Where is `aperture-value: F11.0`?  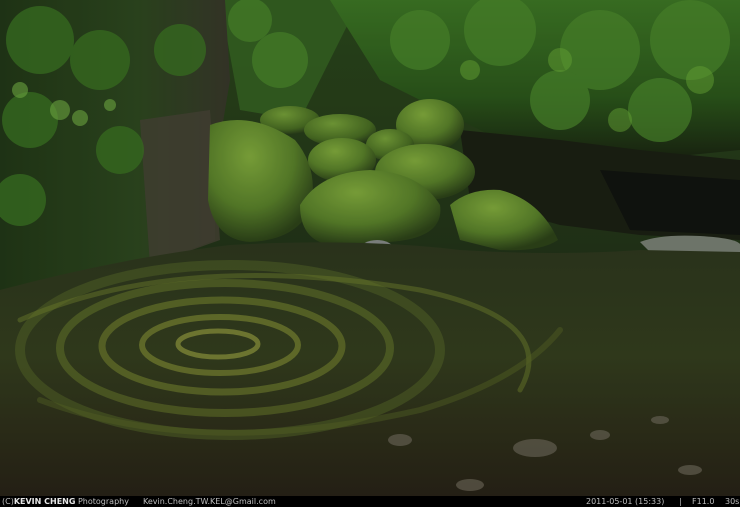 aperture-value: F11.0 is located at coordinates (703, 501).